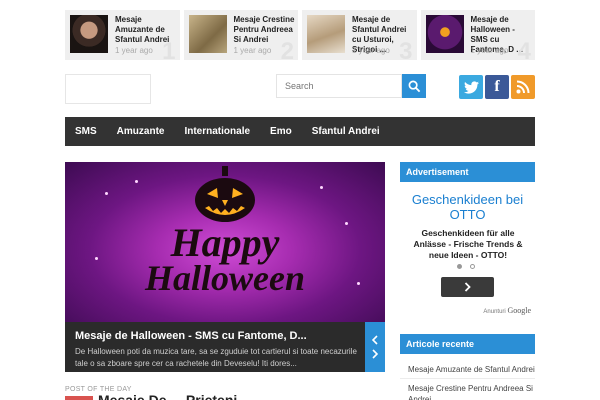  I want to click on facebook-button: f, so click(497, 87).